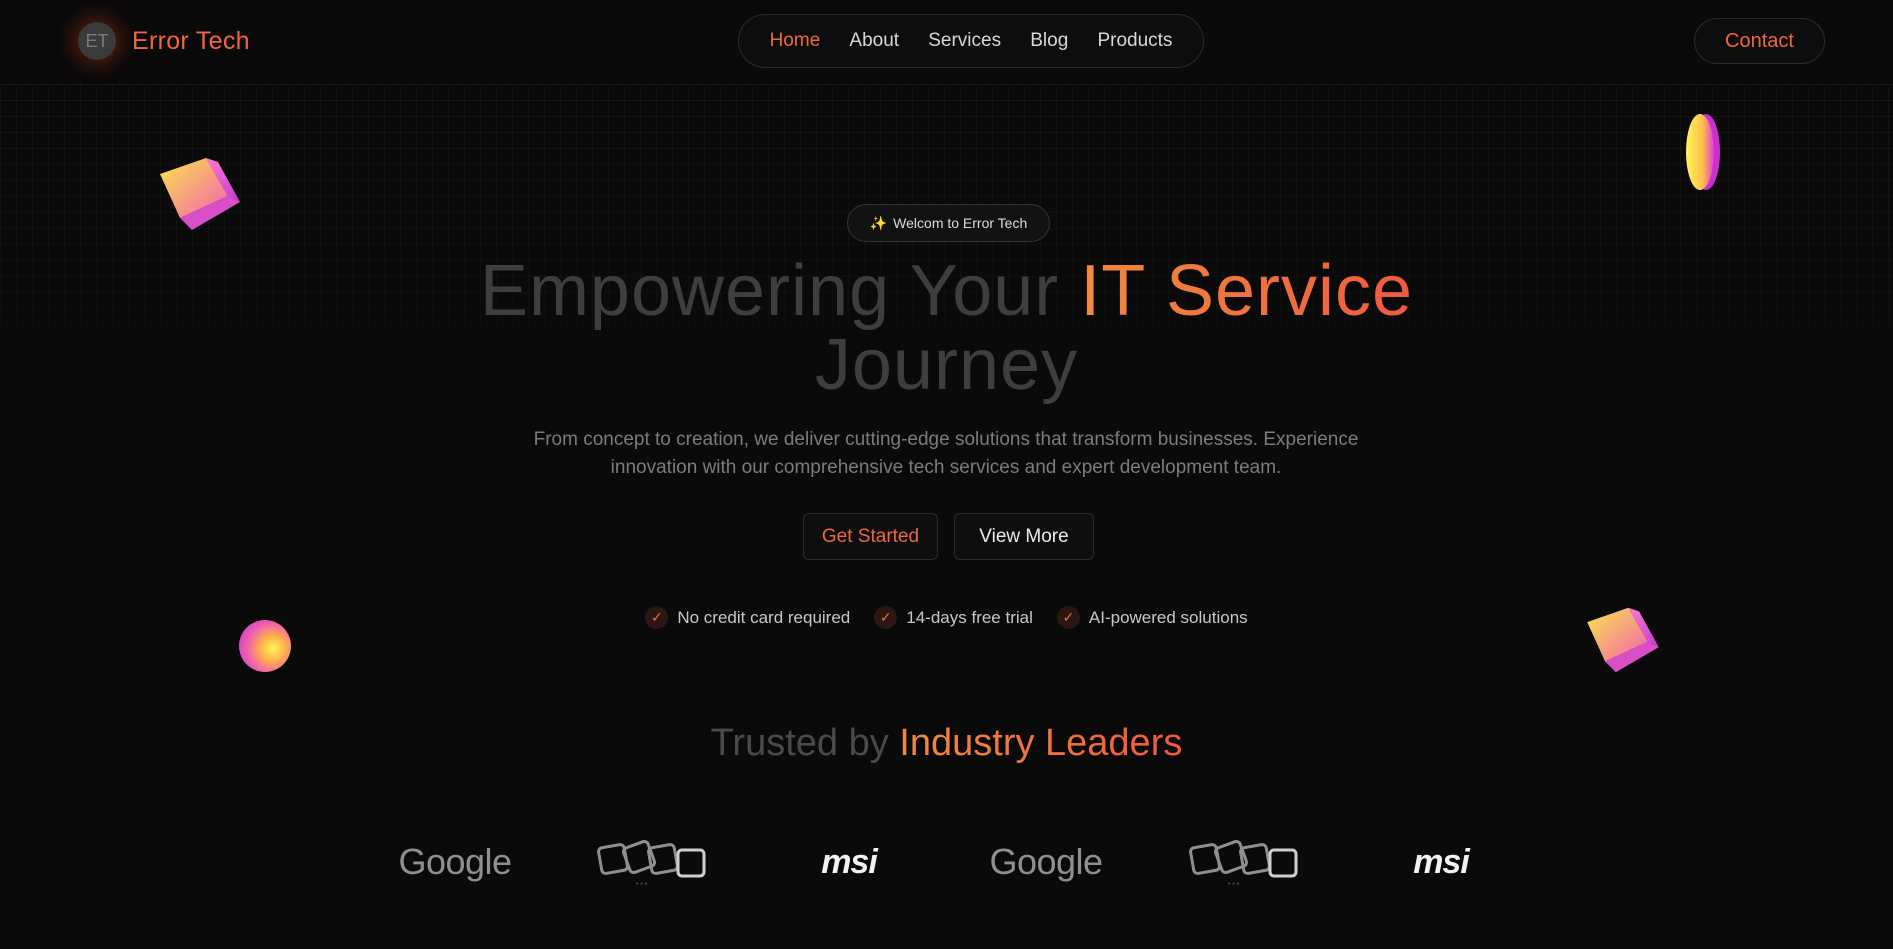 This screenshot has height=949, width=1893. I want to click on trusted-title: Trusted by Industry Leaders, so click(946, 743).